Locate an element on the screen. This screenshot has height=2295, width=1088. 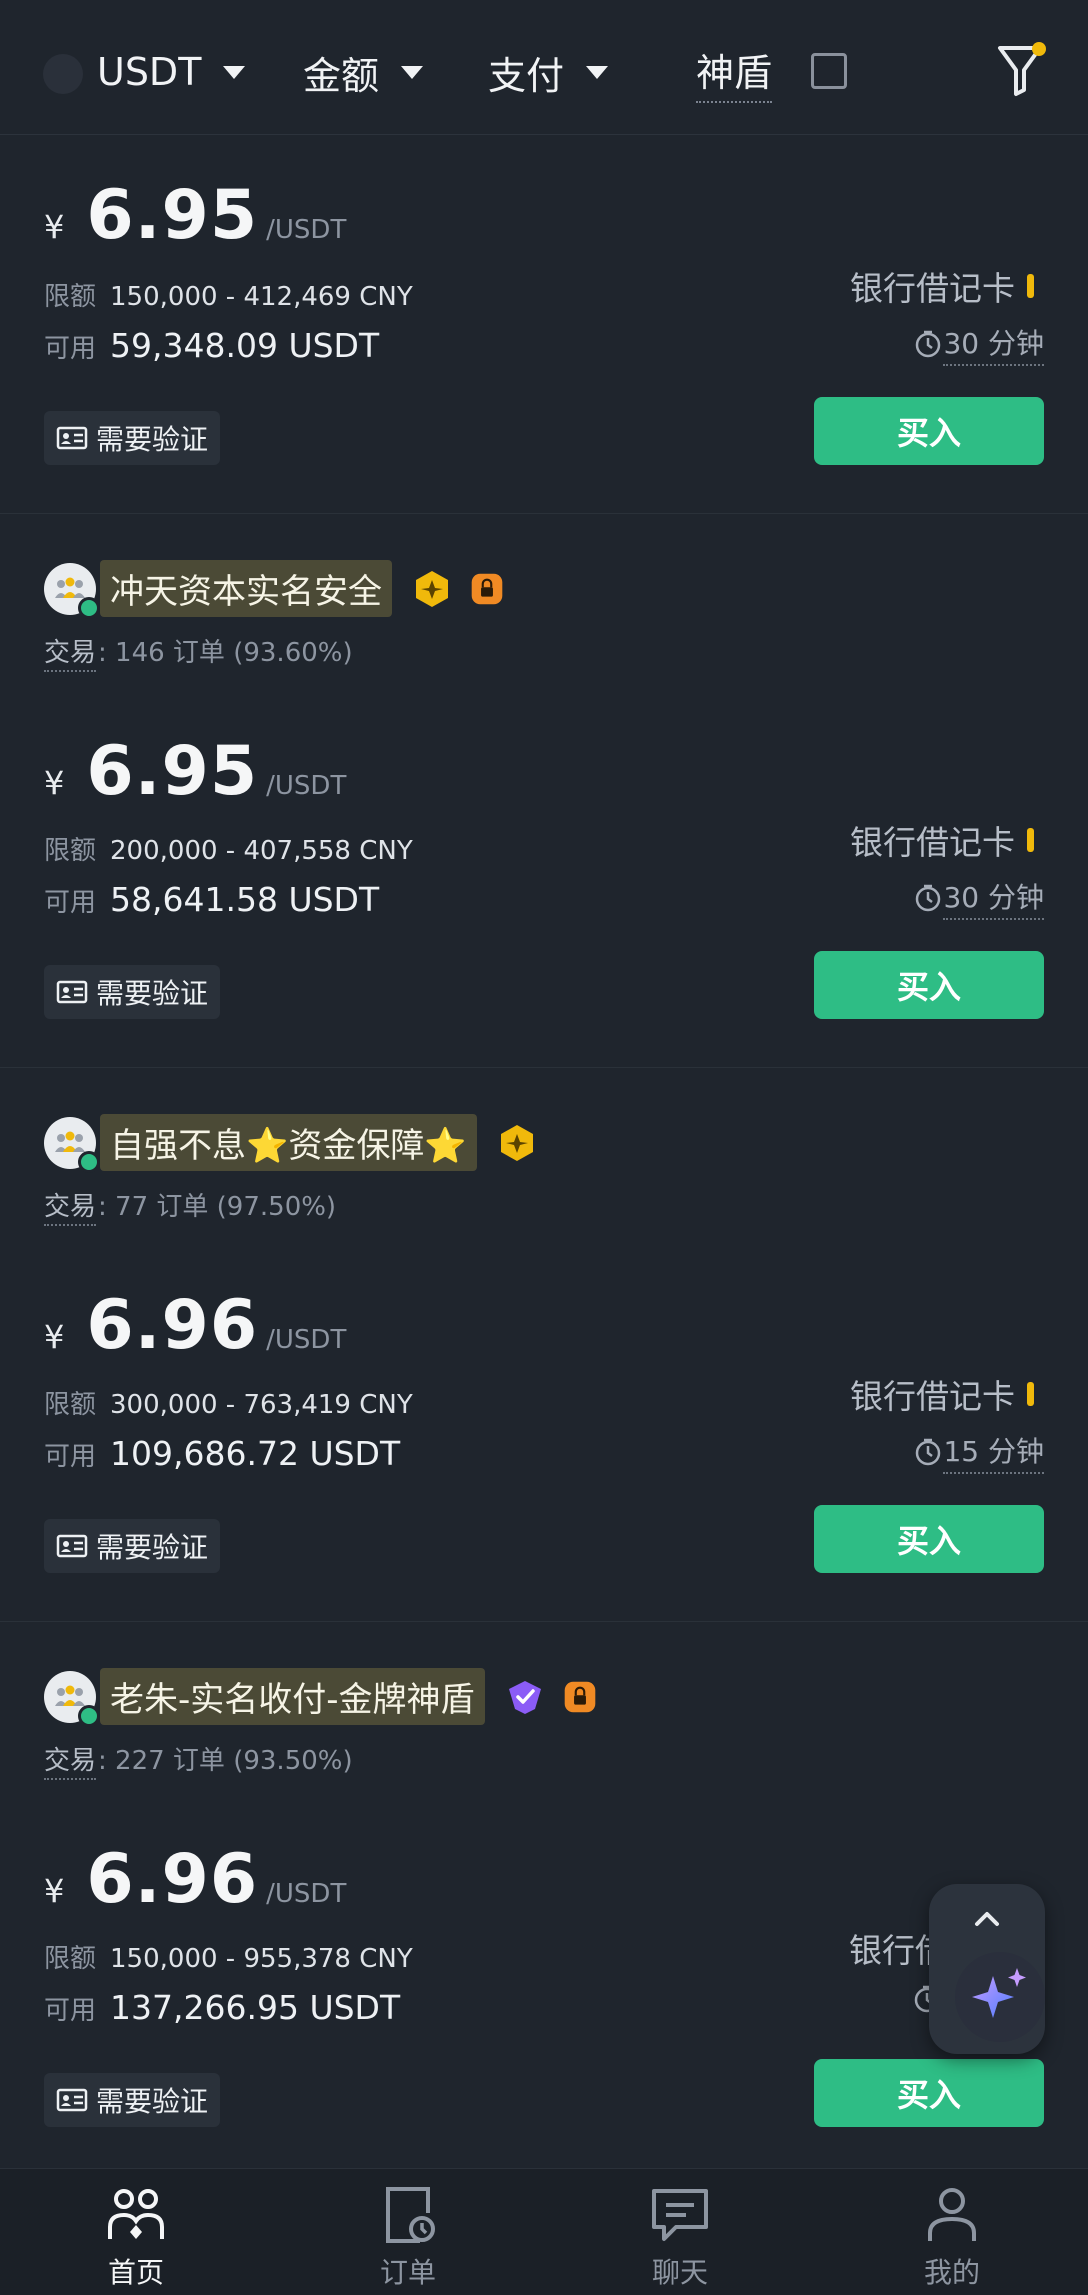
available-row: 可用 109,686.72 USDT is located at coordinates (222, 1453).